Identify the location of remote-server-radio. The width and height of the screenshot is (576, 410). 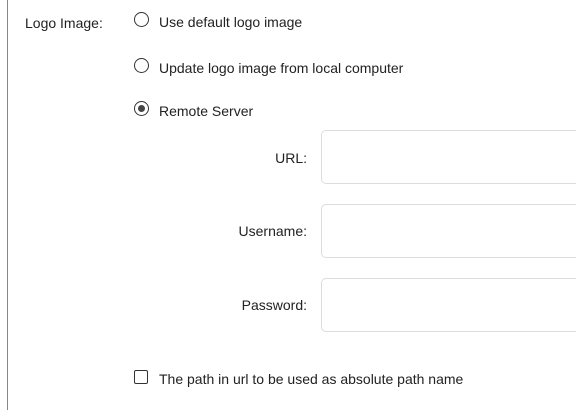
(141, 108).